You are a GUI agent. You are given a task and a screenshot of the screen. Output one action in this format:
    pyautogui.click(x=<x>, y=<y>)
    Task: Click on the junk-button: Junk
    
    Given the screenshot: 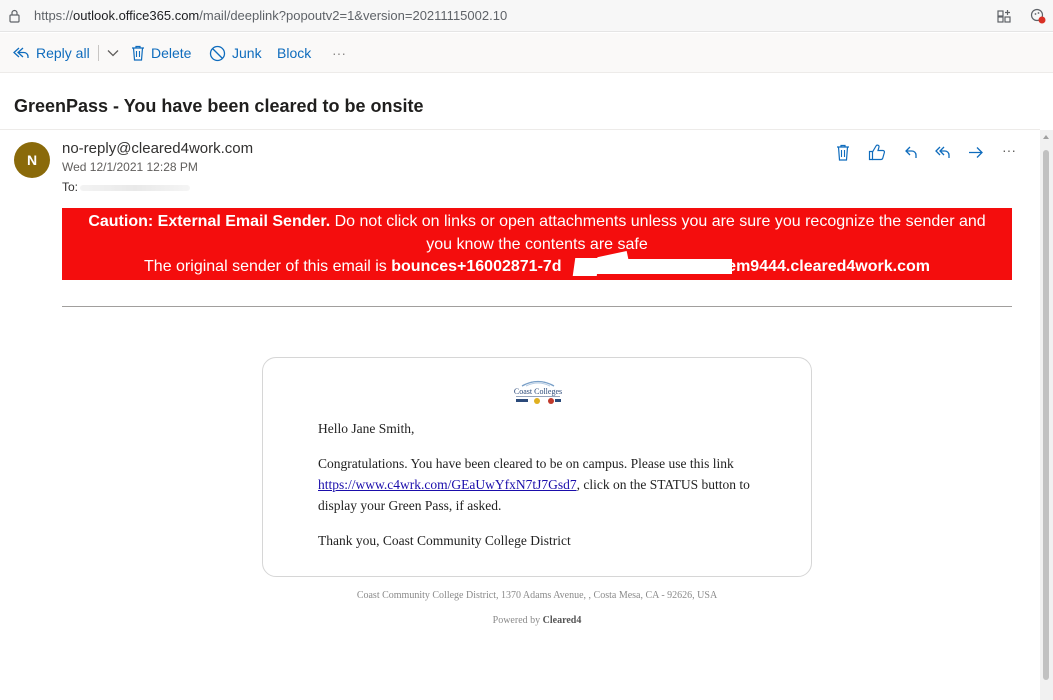 What is the action you would take?
    pyautogui.click(x=235, y=53)
    